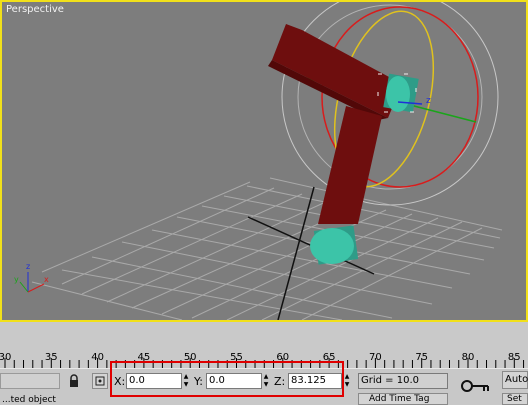  Describe the element at coordinates (16, 279) in the screenshot. I see `tripod-y-label: y` at that location.